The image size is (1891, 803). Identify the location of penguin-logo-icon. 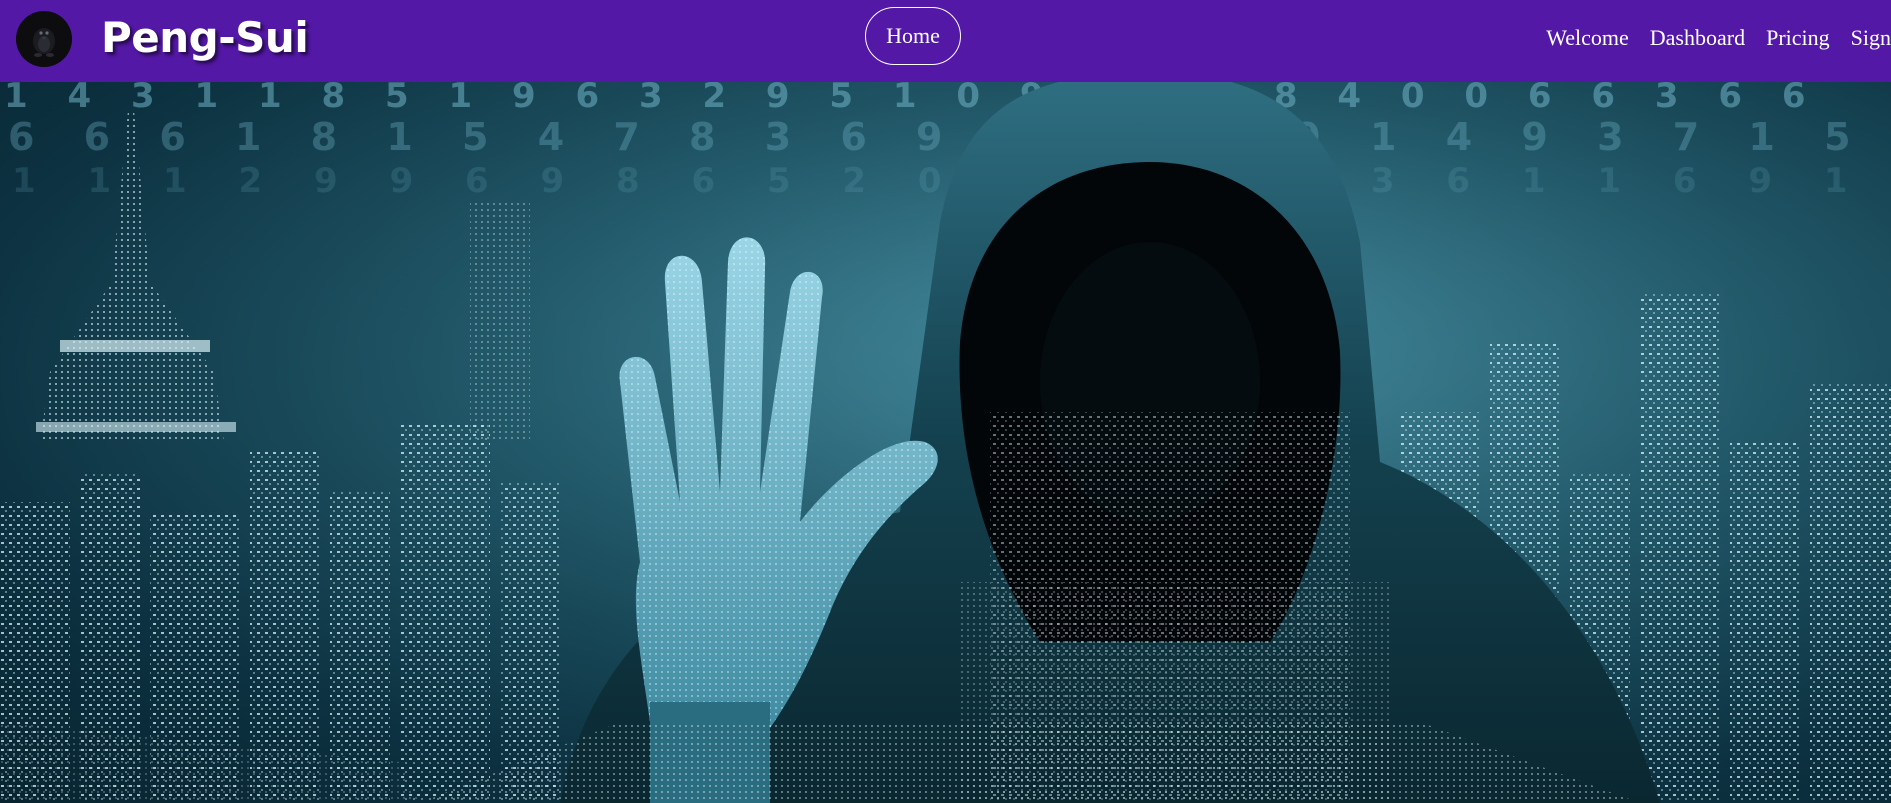
(44, 39).